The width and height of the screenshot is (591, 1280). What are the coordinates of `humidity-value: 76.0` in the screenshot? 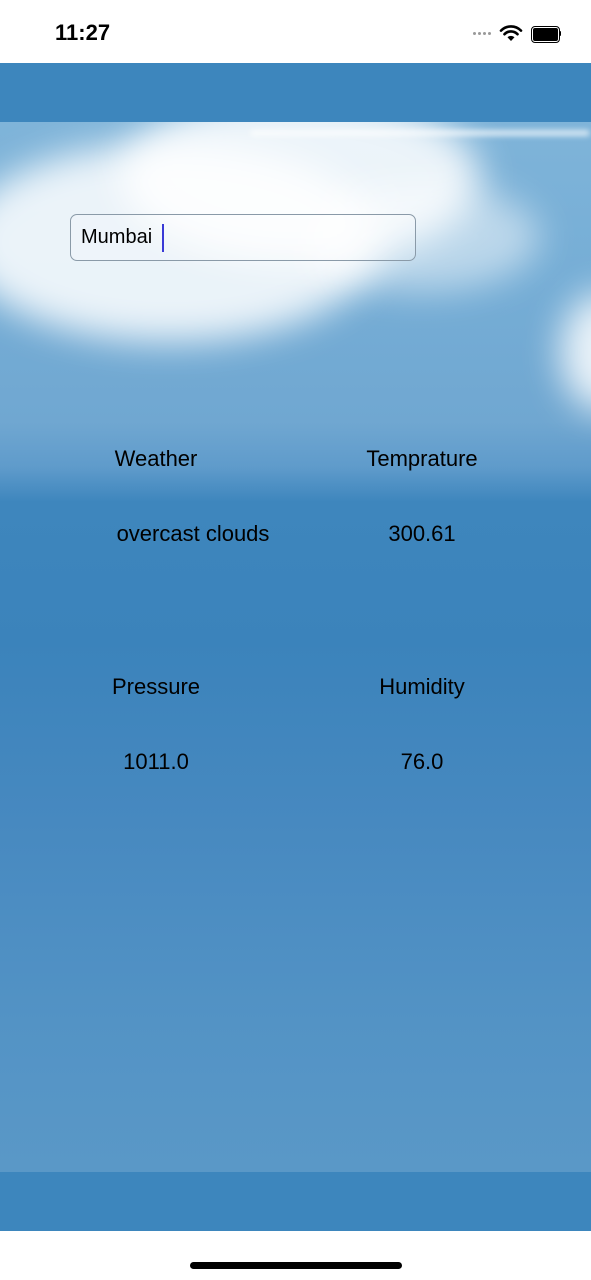 It's located at (422, 761).